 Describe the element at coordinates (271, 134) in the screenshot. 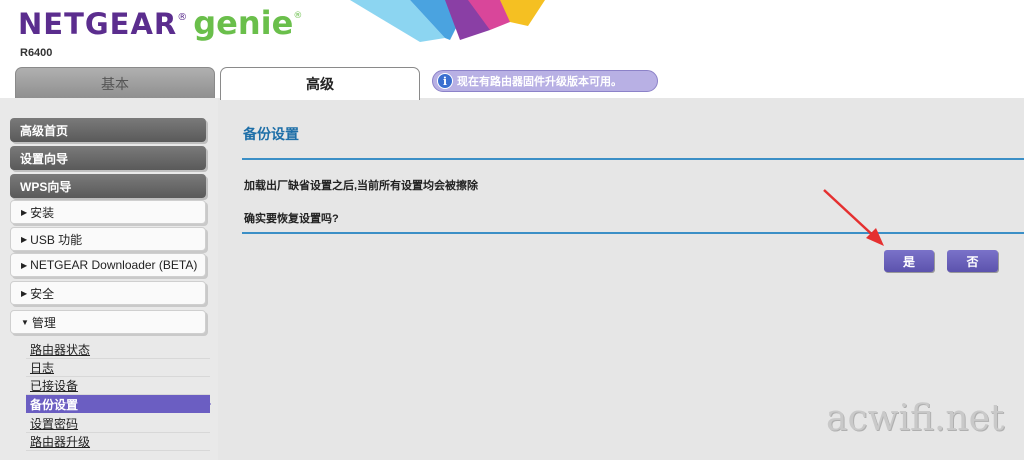

I see `page-title: 备份设置` at that location.